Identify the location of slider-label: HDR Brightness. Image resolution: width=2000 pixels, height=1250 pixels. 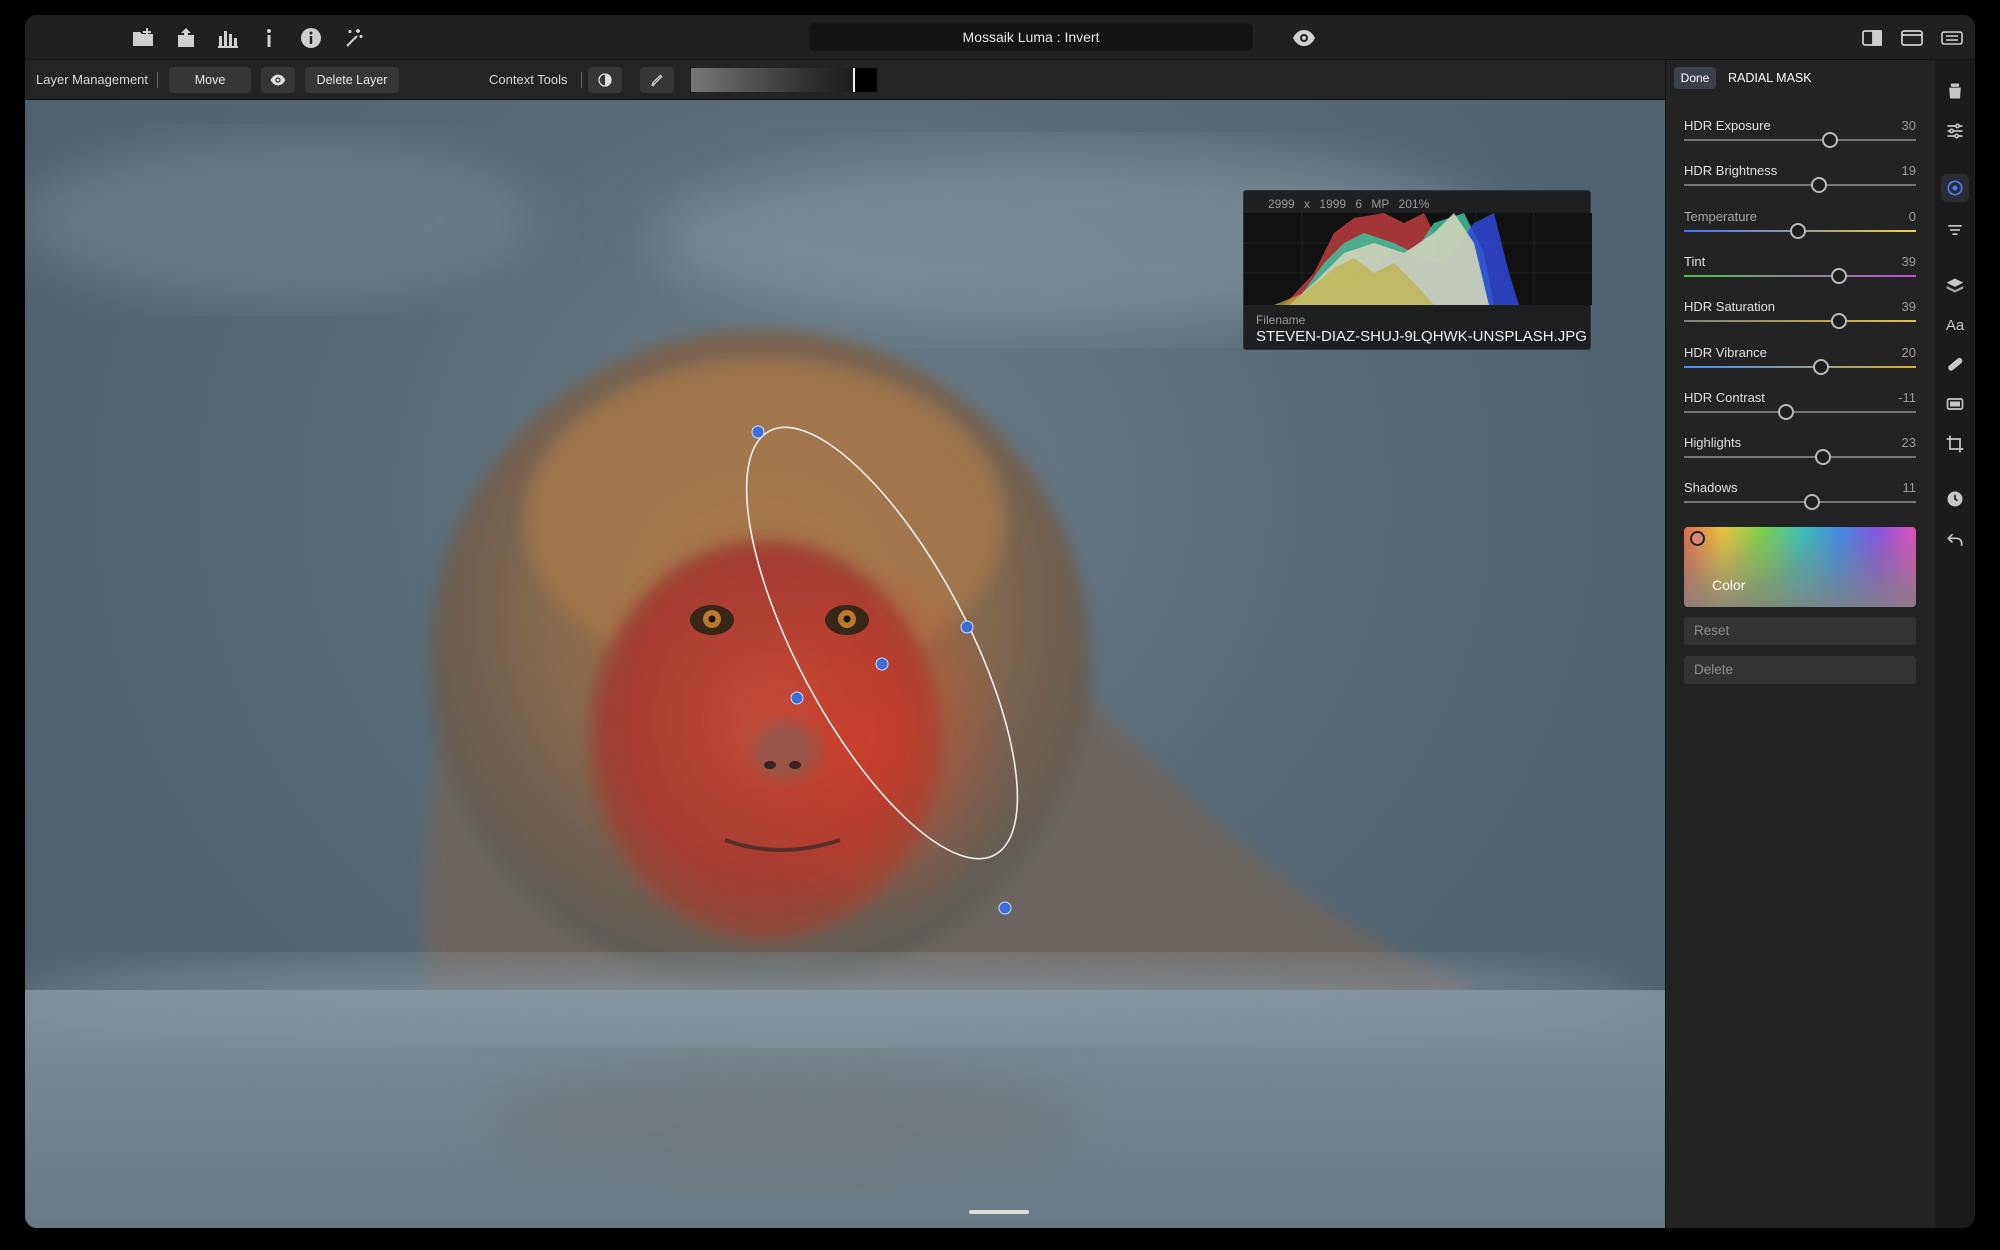
(1731, 171).